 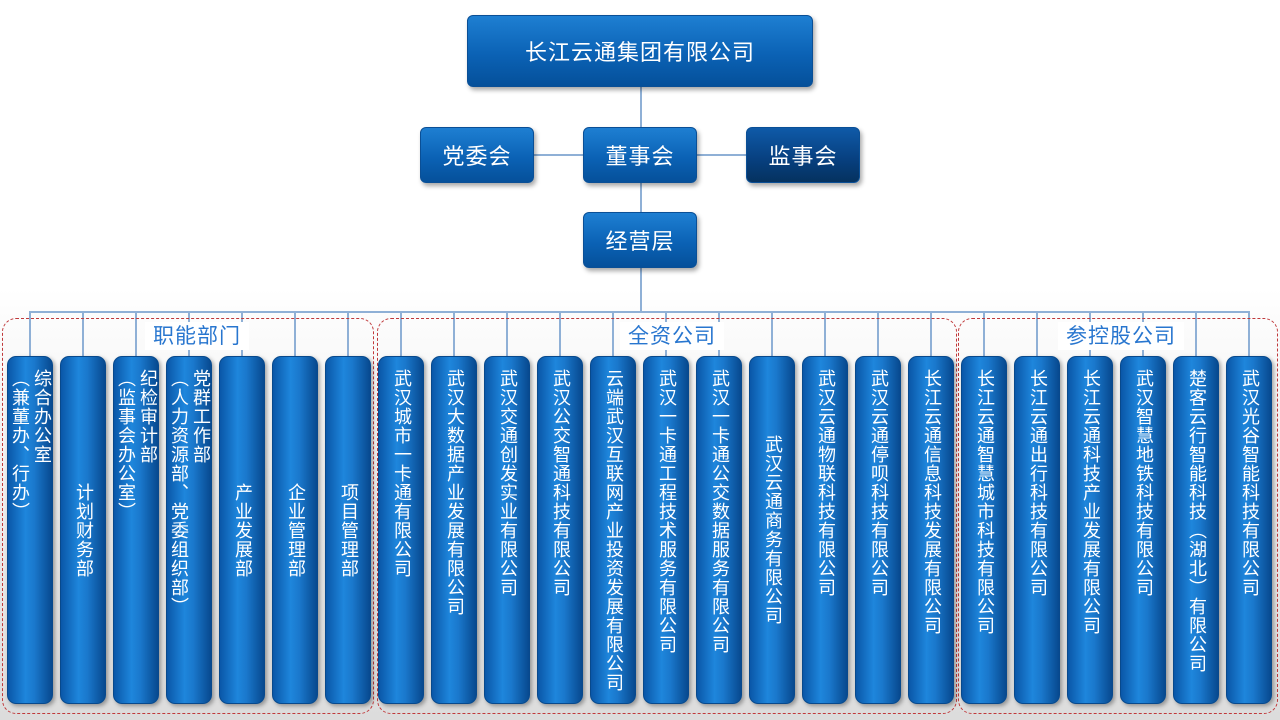 I want to click on department-column: 党群工作部 （人力资源部、党委组织部）, so click(x=189, y=530).